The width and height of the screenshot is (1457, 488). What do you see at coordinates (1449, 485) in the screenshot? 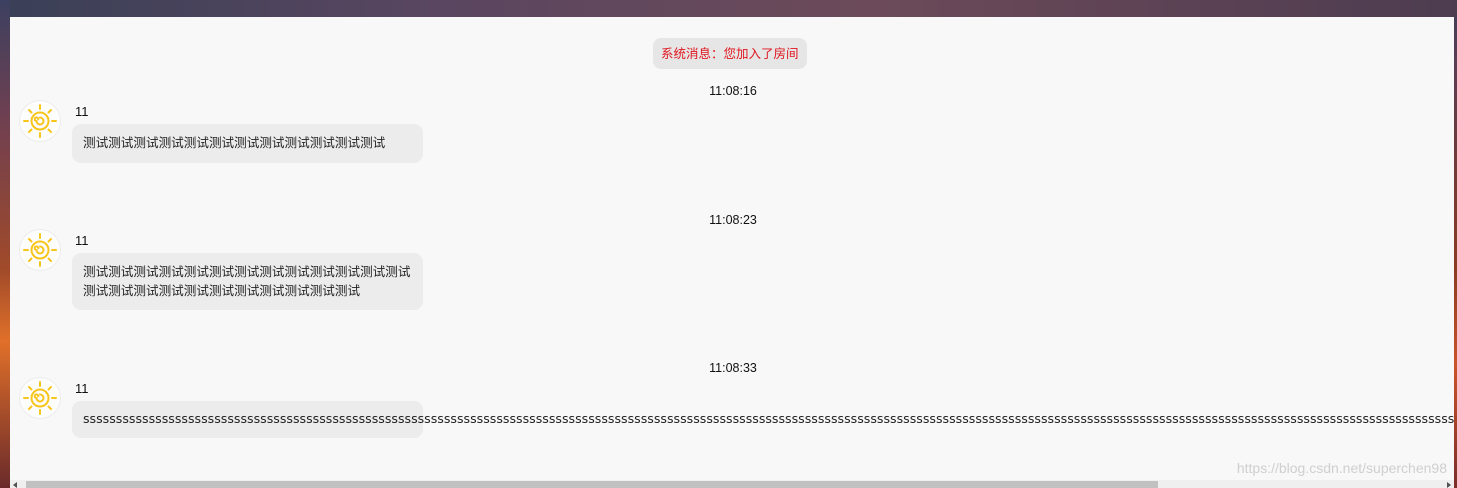
I see `scroll-right-arrow-icon` at bounding box center [1449, 485].